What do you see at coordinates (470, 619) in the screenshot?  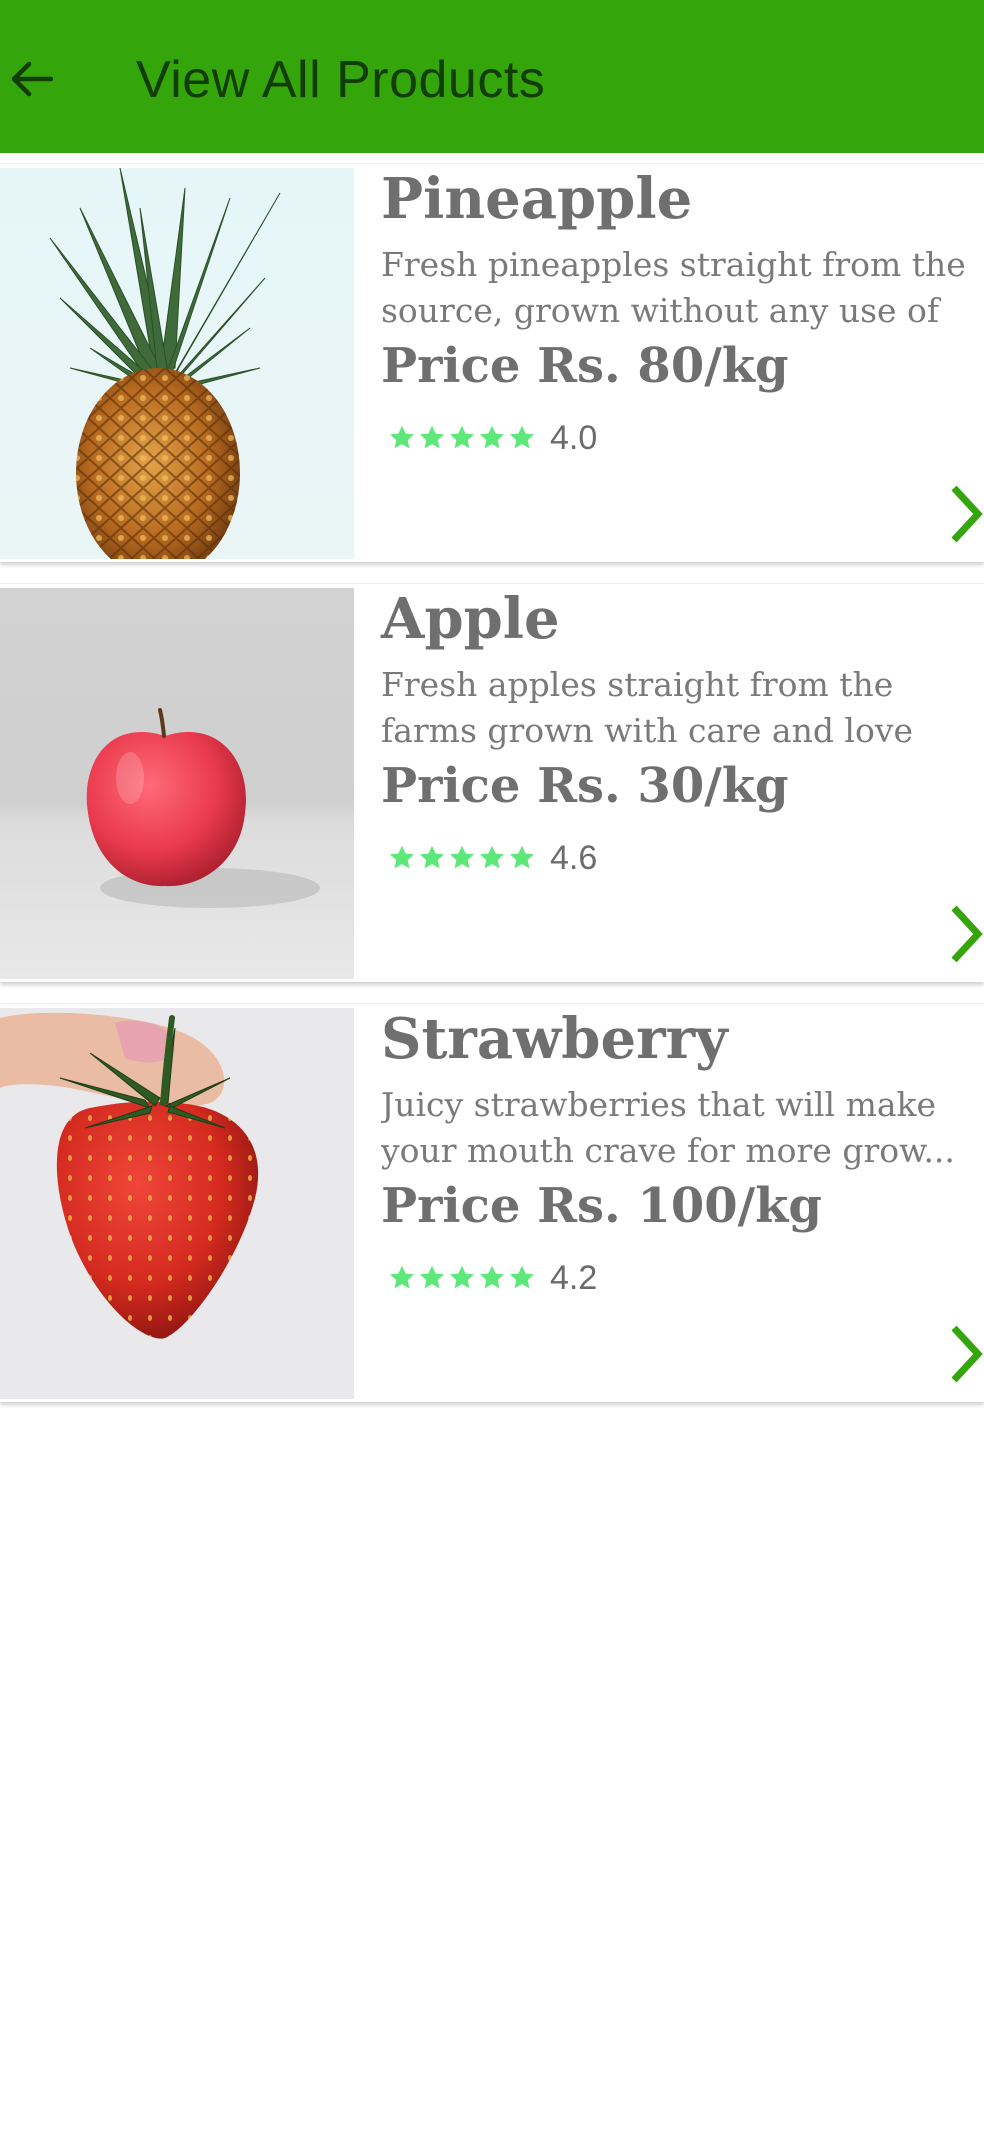 I see `product-name: Apple` at bounding box center [470, 619].